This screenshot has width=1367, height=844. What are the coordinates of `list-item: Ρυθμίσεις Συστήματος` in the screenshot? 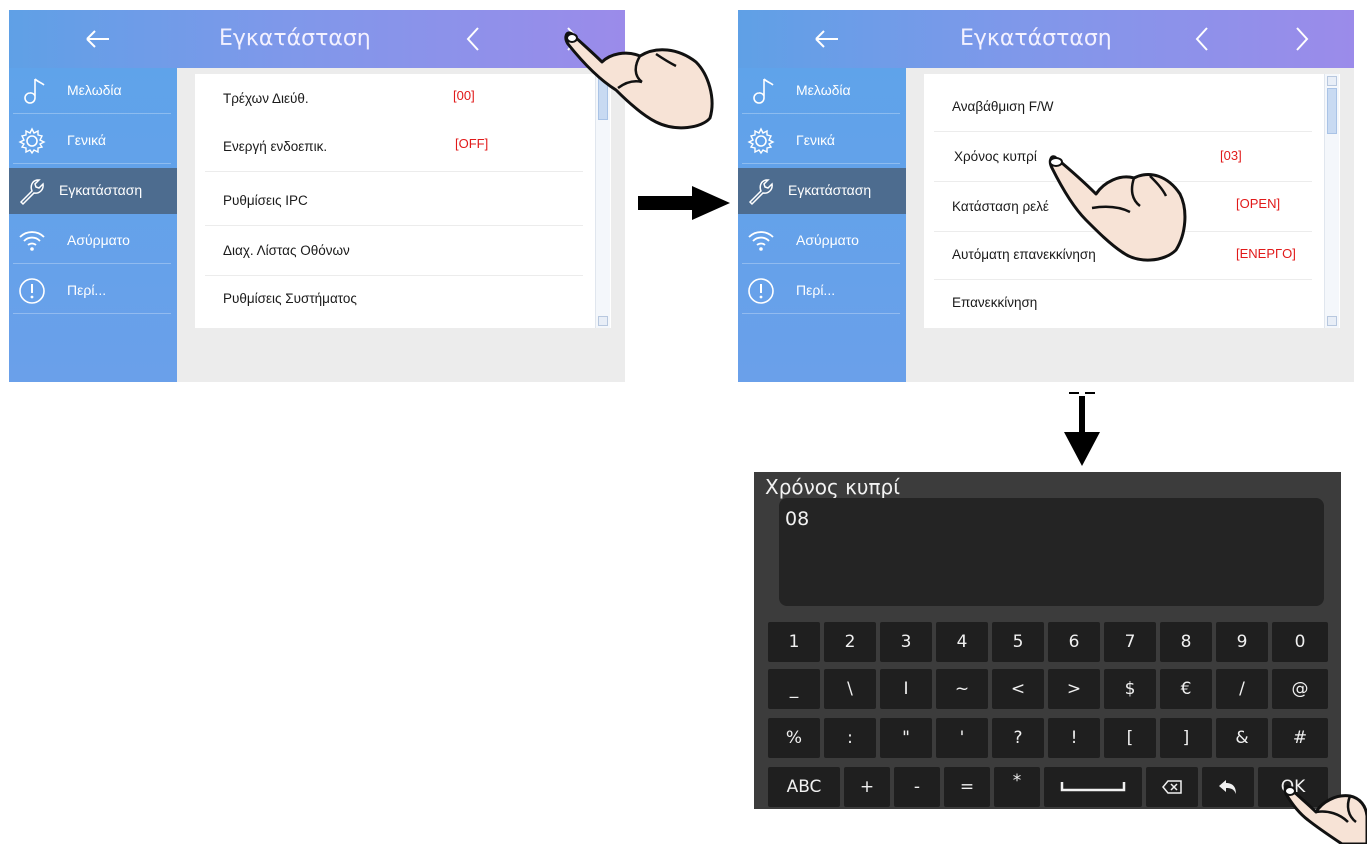 It's located at (394, 299).